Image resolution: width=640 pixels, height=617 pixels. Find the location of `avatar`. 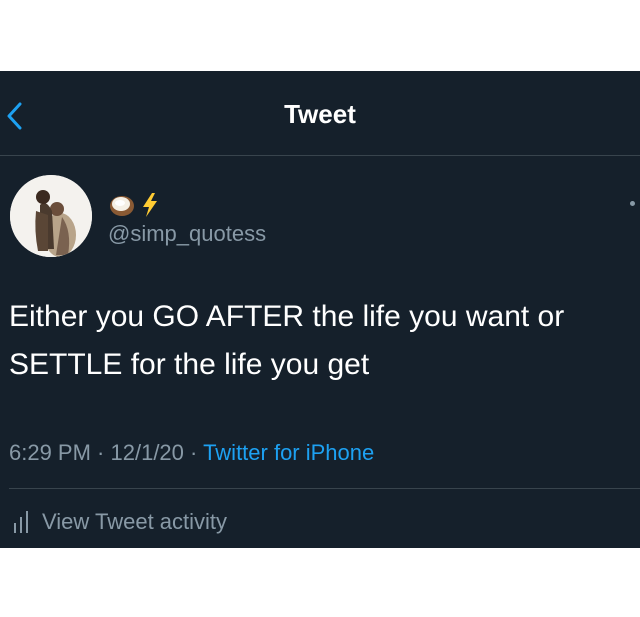

avatar is located at coordinates (51, 216).